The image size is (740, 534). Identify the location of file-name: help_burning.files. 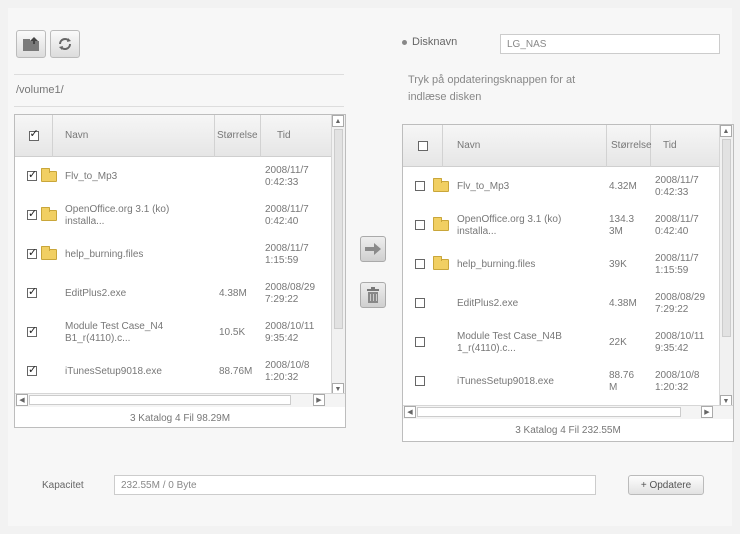
(104, 254).